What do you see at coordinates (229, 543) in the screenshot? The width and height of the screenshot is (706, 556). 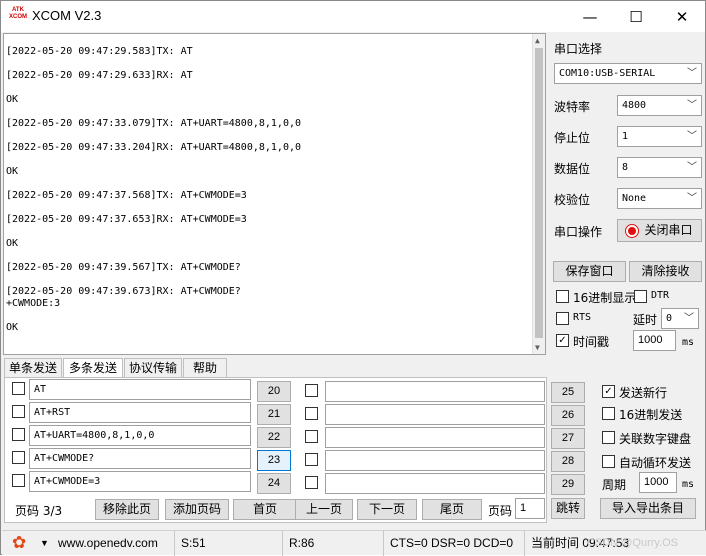 I see `status-sent-count: S:51` at bounding box center [229, 543].